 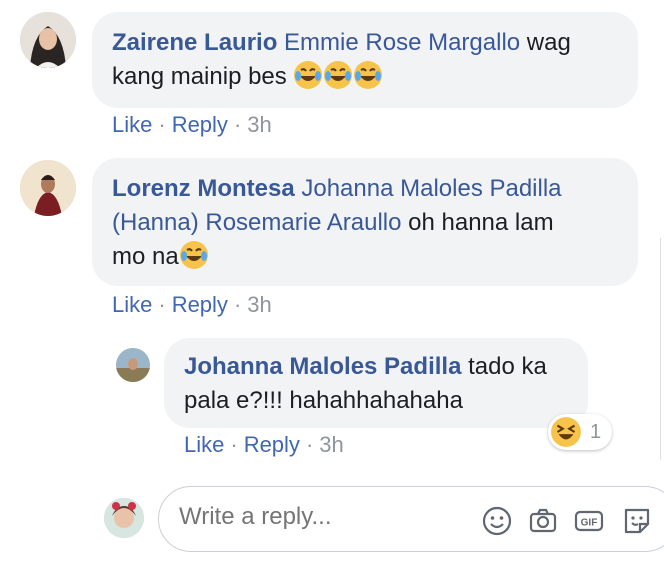 I want to click on comment-text: oh hanna lam, so click(x=477, y=222).